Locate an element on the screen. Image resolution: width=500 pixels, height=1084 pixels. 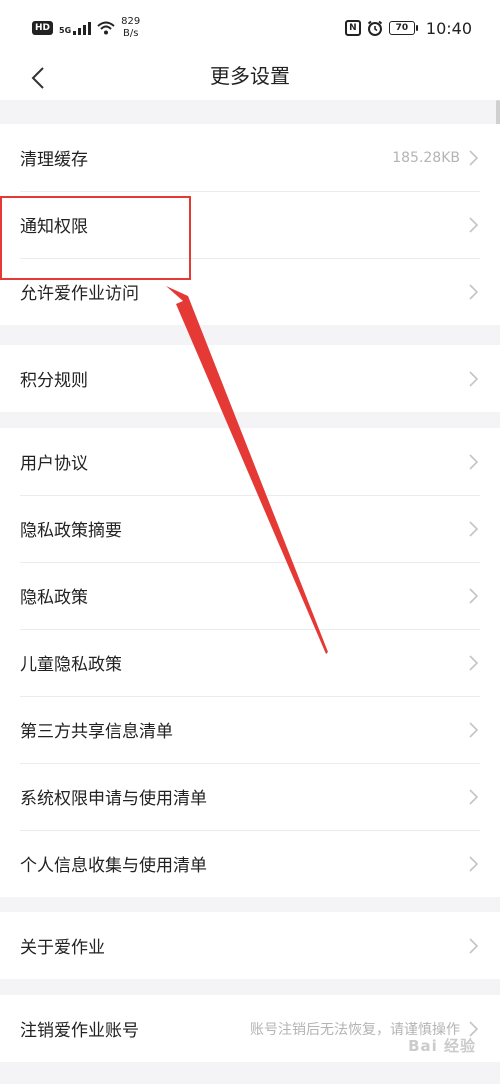
alarm-icon is located at coordinates (375, 28).